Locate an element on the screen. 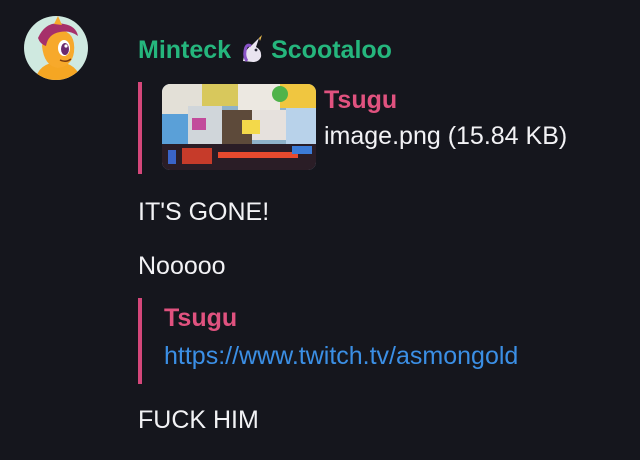 This screenshot has width=640, height=460. sender-line: Minteck Scootaloo is located at coordinates (265, 50).